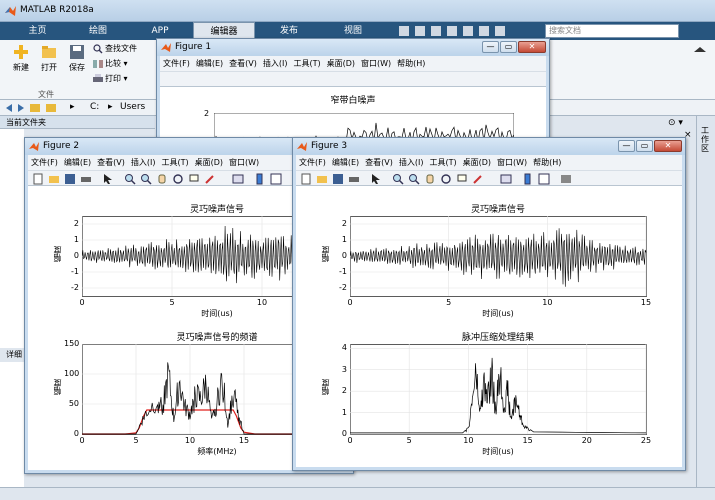  I want to click on figure-3-toolbar, so click(489, 178).